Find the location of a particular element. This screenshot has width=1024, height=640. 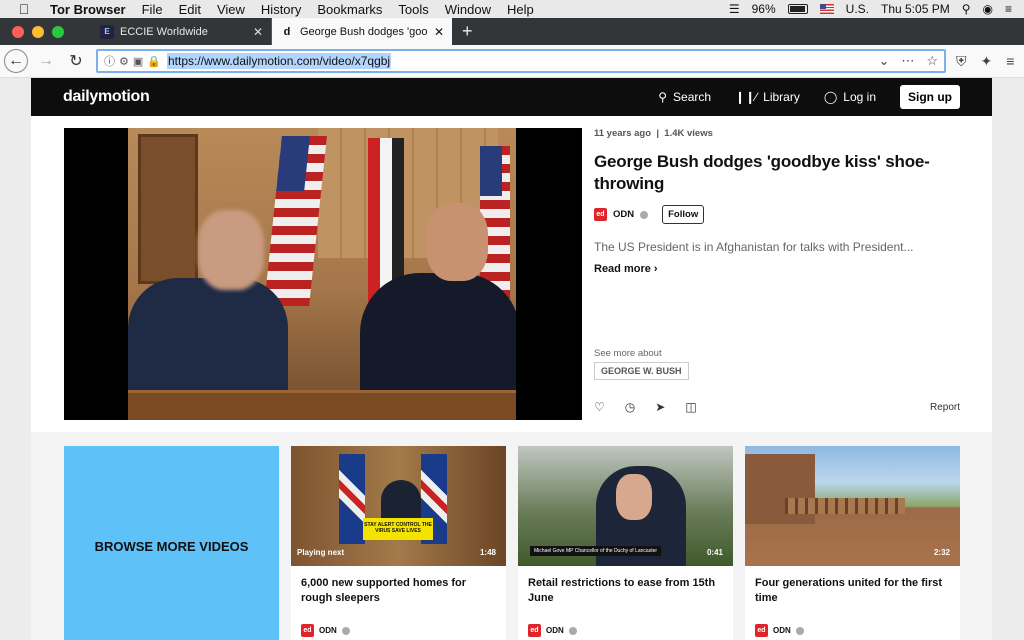

menu-file: File is located at coordinates (152, 9).